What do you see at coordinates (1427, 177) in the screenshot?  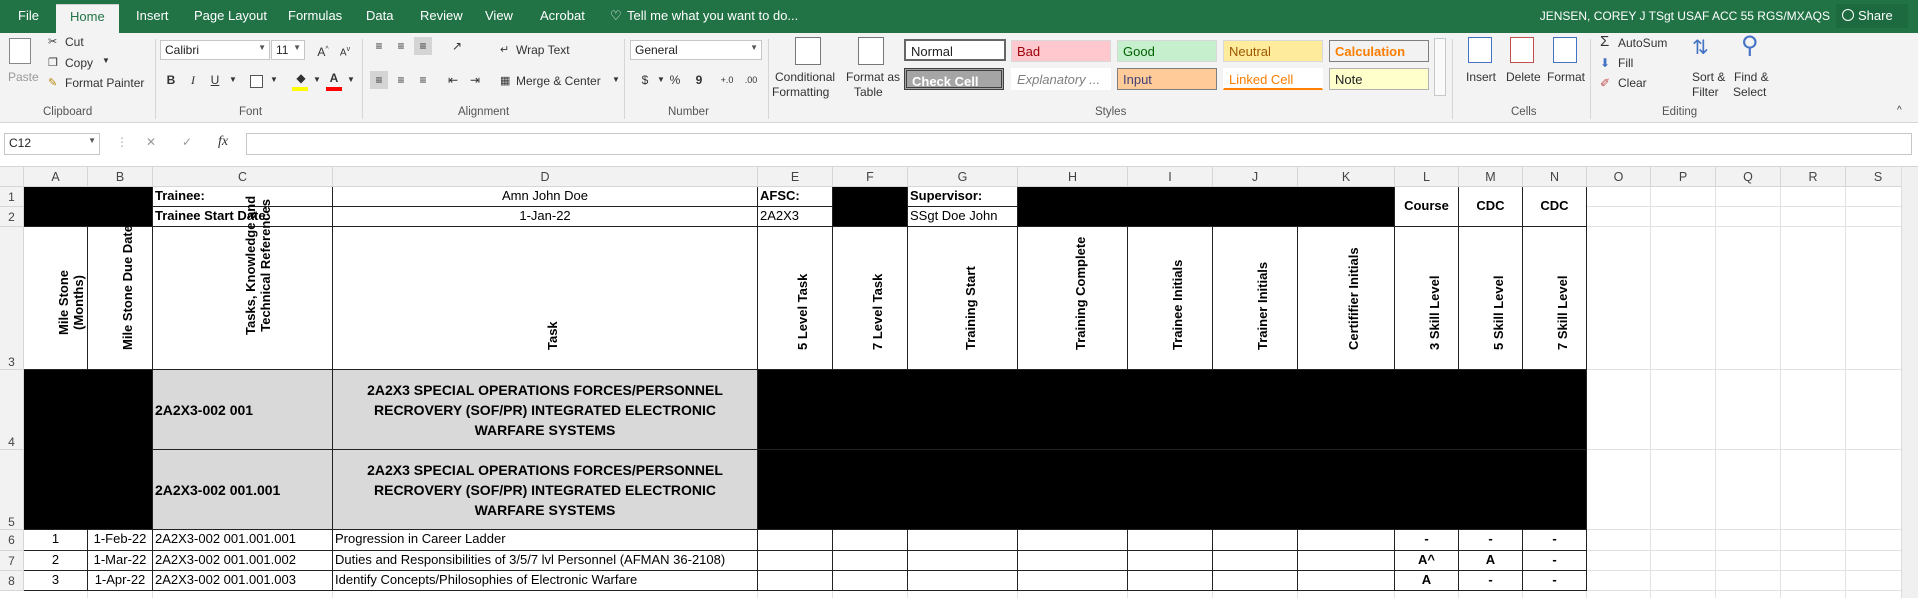 I see `column-header: L` at bounding box center [1427, 177].